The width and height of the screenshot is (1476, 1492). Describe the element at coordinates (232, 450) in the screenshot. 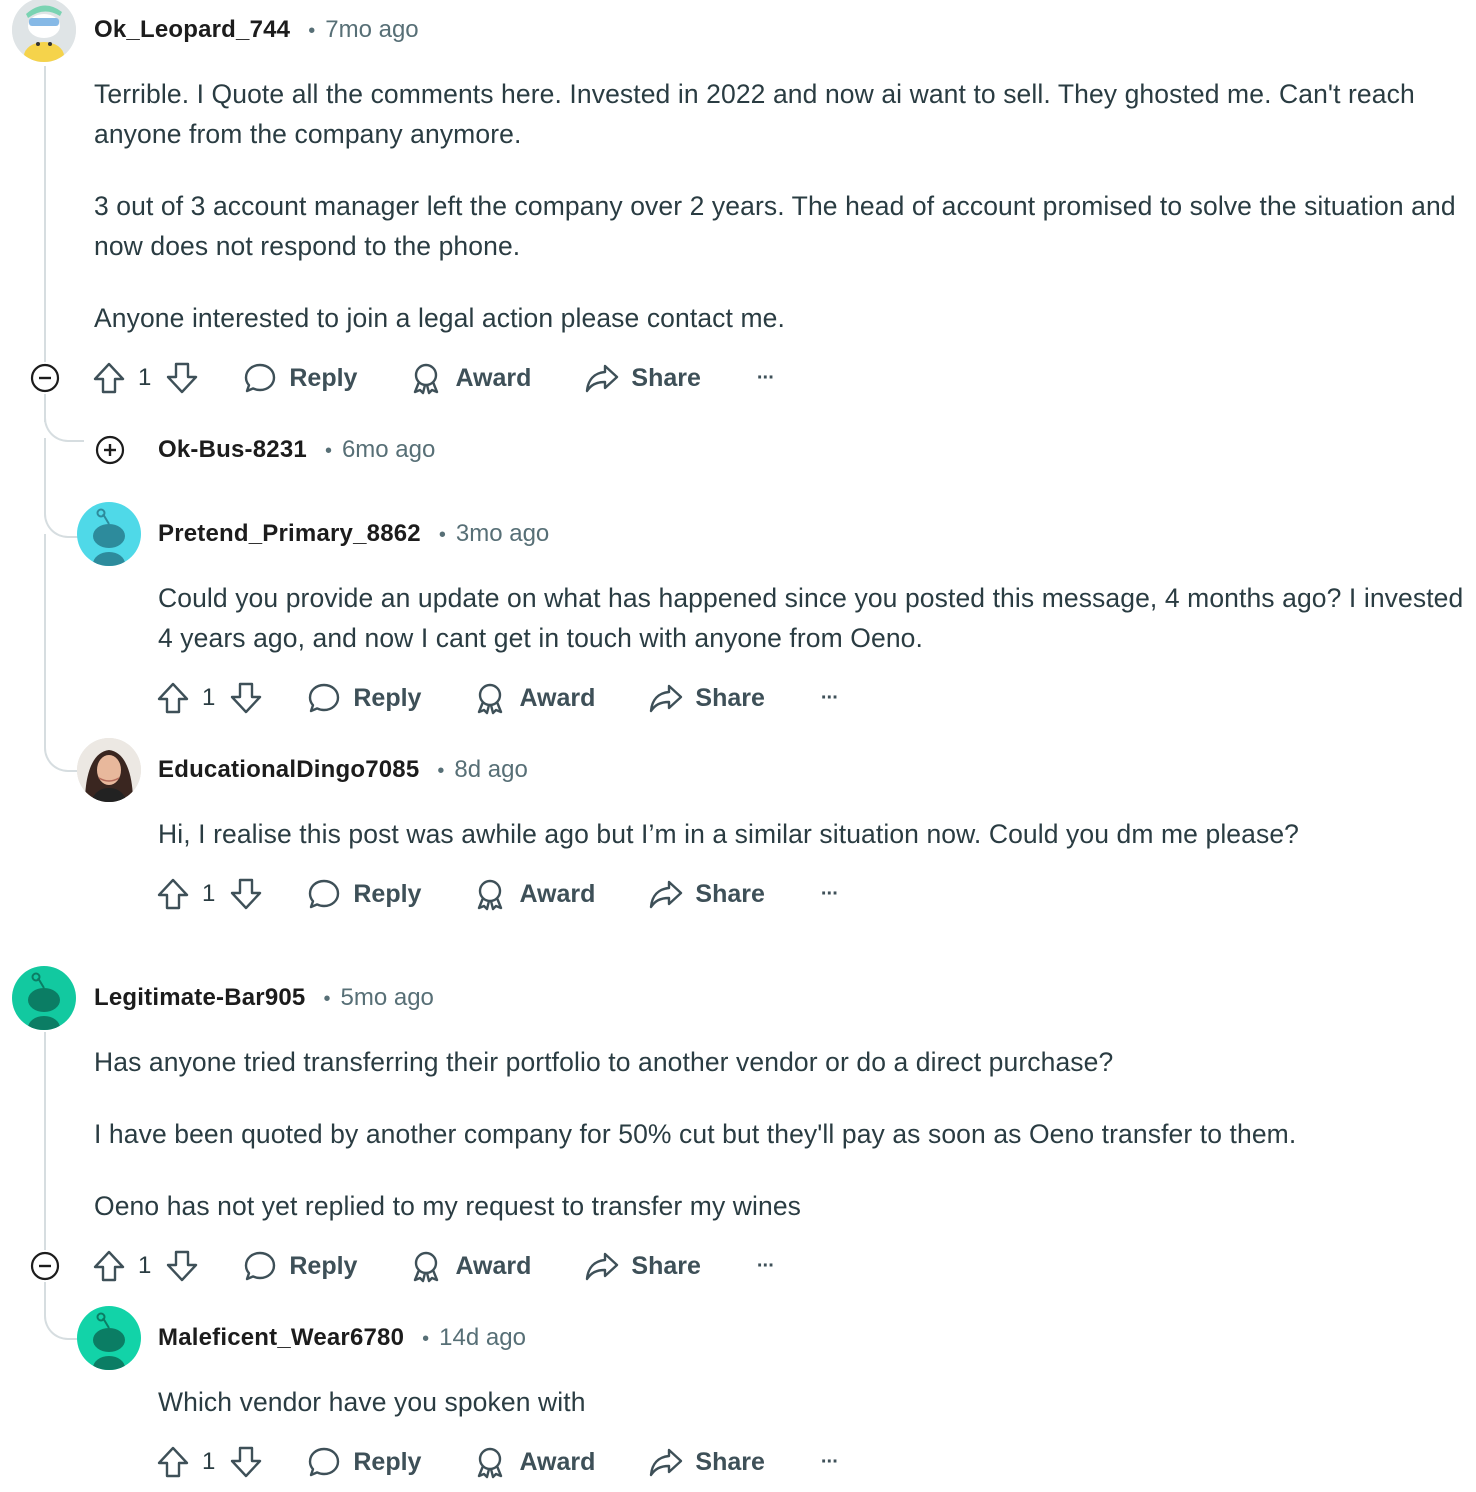

I see `username: Ok-Bus-8231` at that location.